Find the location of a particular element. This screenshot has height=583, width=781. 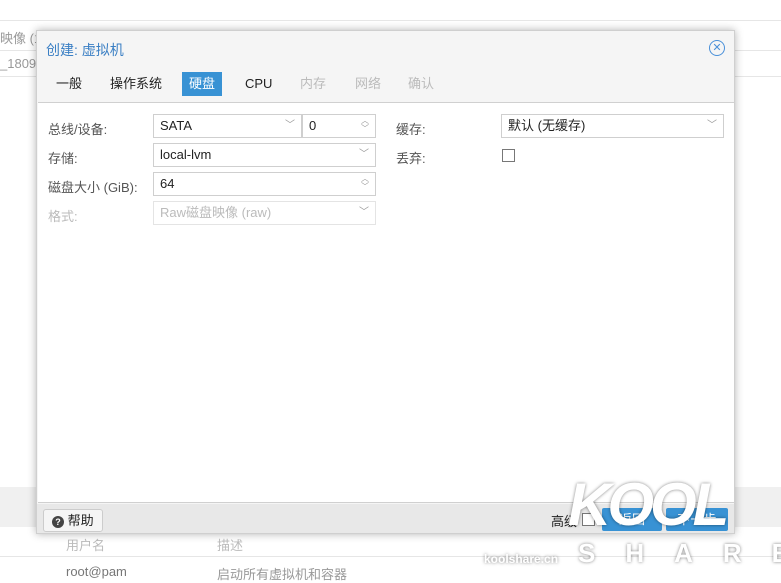

format-select: Raw磁盘映像 (raw) ﹀ is located at coordinates (264, 213).